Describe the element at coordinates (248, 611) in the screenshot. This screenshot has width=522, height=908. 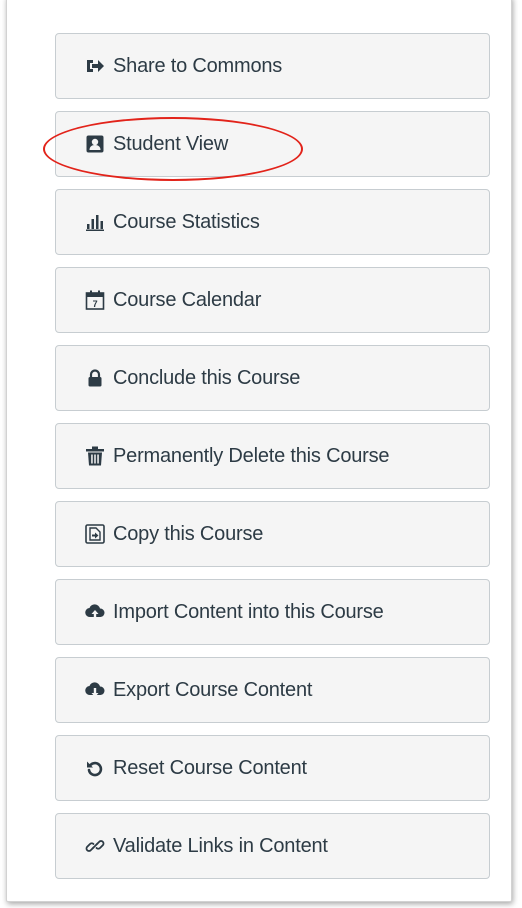
I see `import-content-label: Import Content into this Course` at that location.